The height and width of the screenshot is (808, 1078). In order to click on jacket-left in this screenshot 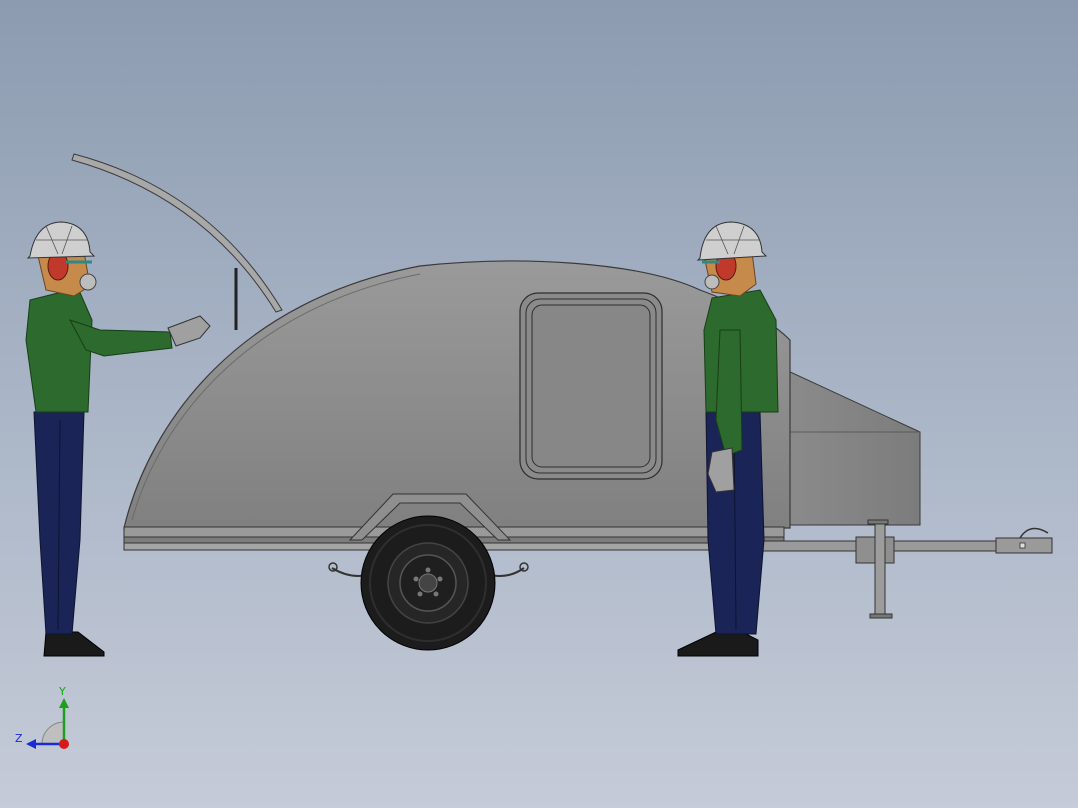, I will do `click(59, 350)`.